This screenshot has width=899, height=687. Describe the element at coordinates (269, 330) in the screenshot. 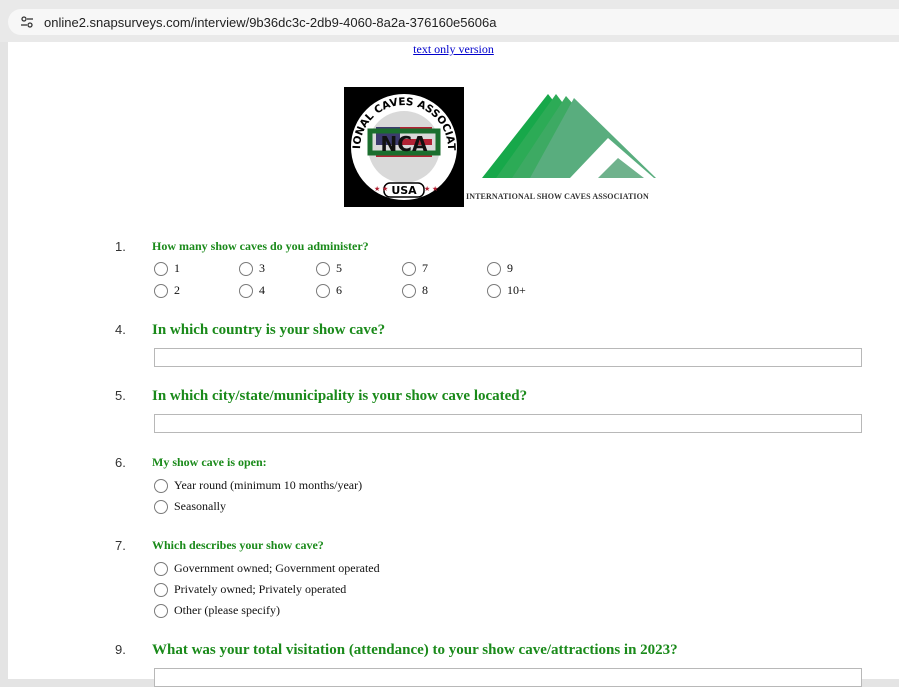

I see `question-text: In which country is your show cave?` at that location.